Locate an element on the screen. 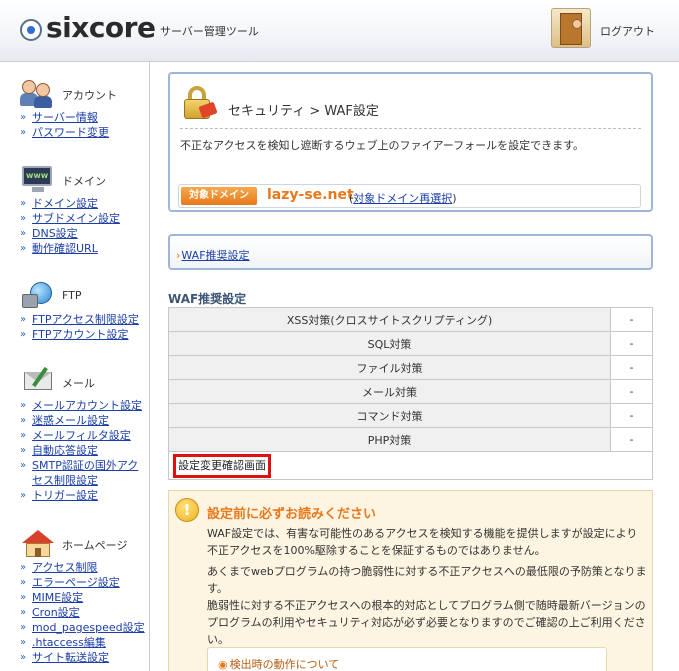 This screenshot has height=671, width=679. sidebar-link-subdomain: » サブドメイン設定 is located at coordinates (84, 218).